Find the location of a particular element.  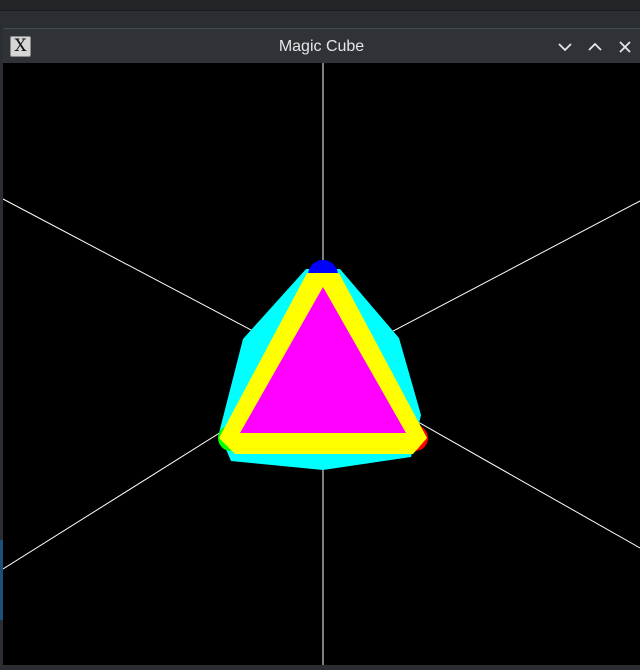

chevron-up-icon is located at coordinates (595, 46).